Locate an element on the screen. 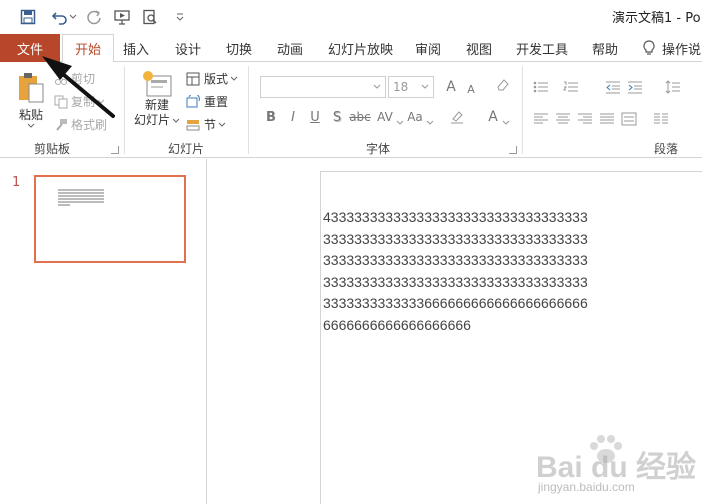 The height and width of the screenshot is (504, 702). bold-button: B is located at coordinates (271, 117).